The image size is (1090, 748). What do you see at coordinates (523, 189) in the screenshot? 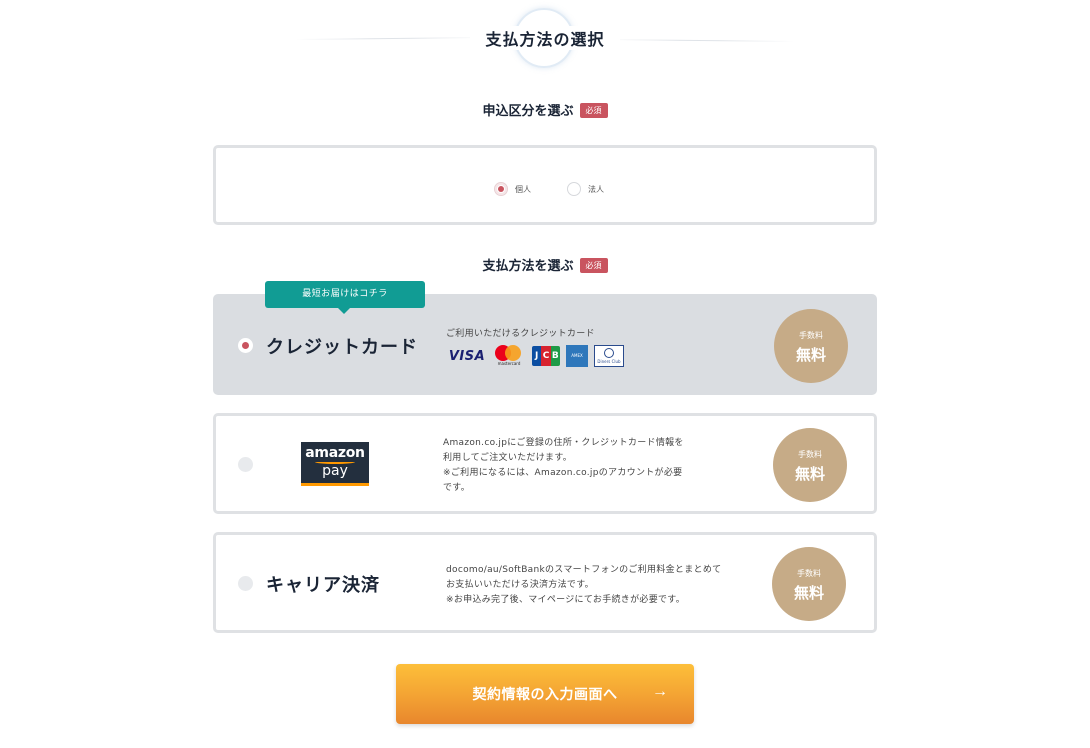
I see `apply-option-individual-label: 個人` at bounding box center [523, 189].